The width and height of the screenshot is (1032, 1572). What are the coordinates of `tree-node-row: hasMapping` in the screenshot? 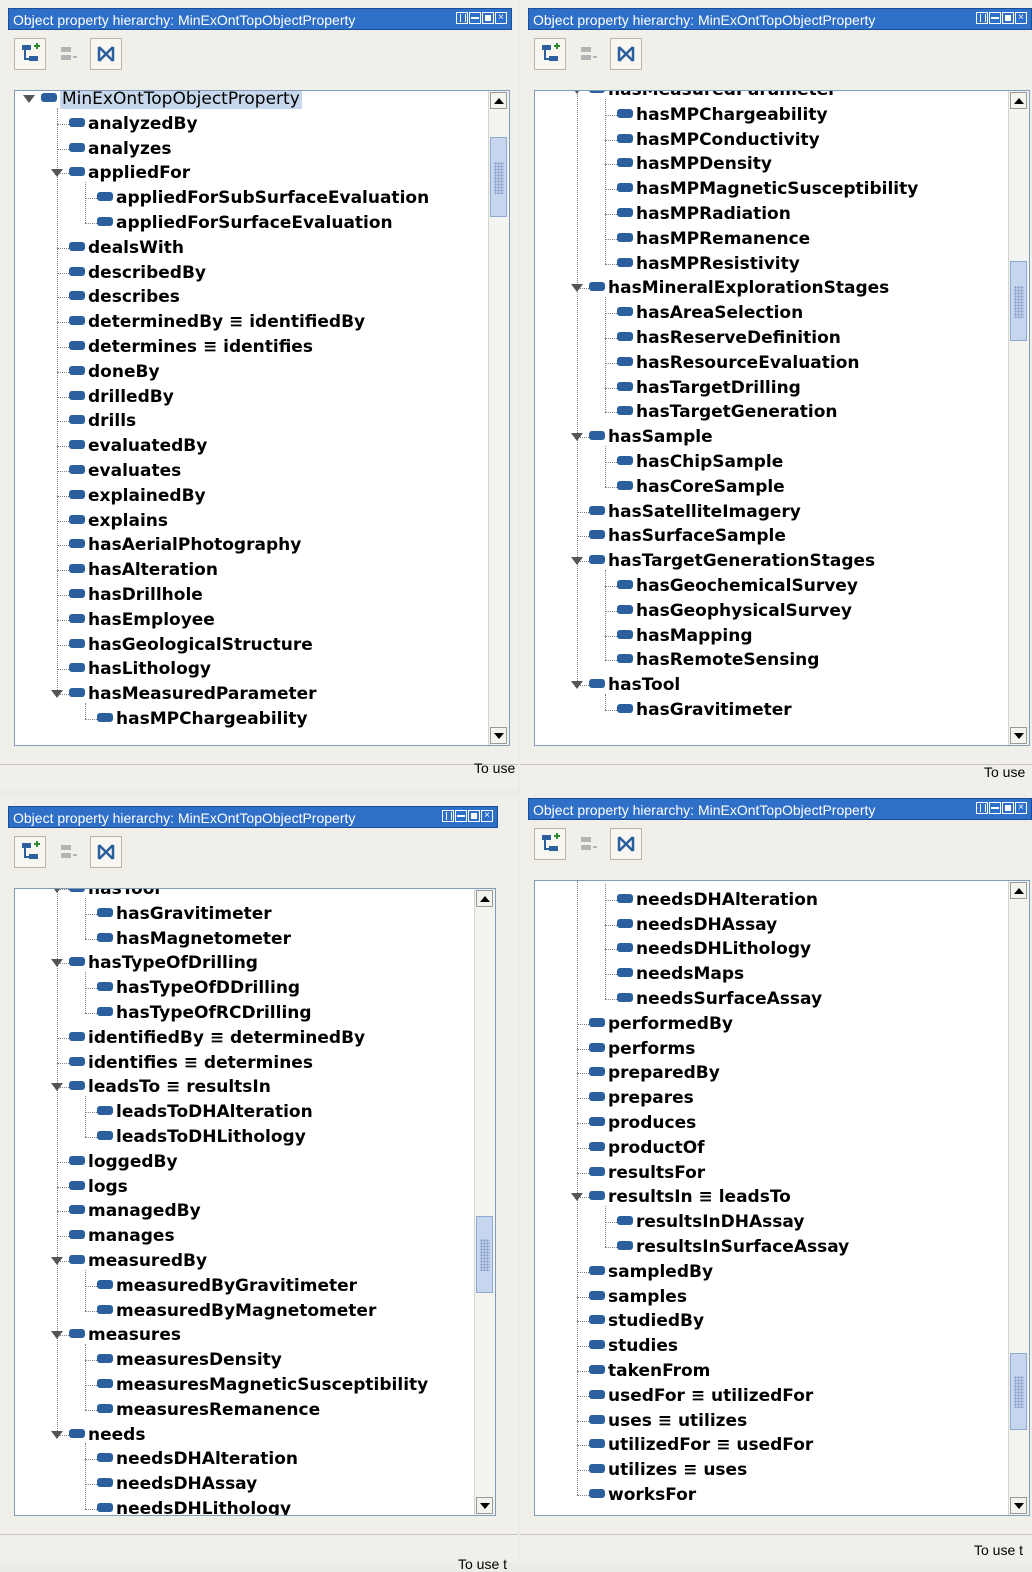 It's located at (685, 636).